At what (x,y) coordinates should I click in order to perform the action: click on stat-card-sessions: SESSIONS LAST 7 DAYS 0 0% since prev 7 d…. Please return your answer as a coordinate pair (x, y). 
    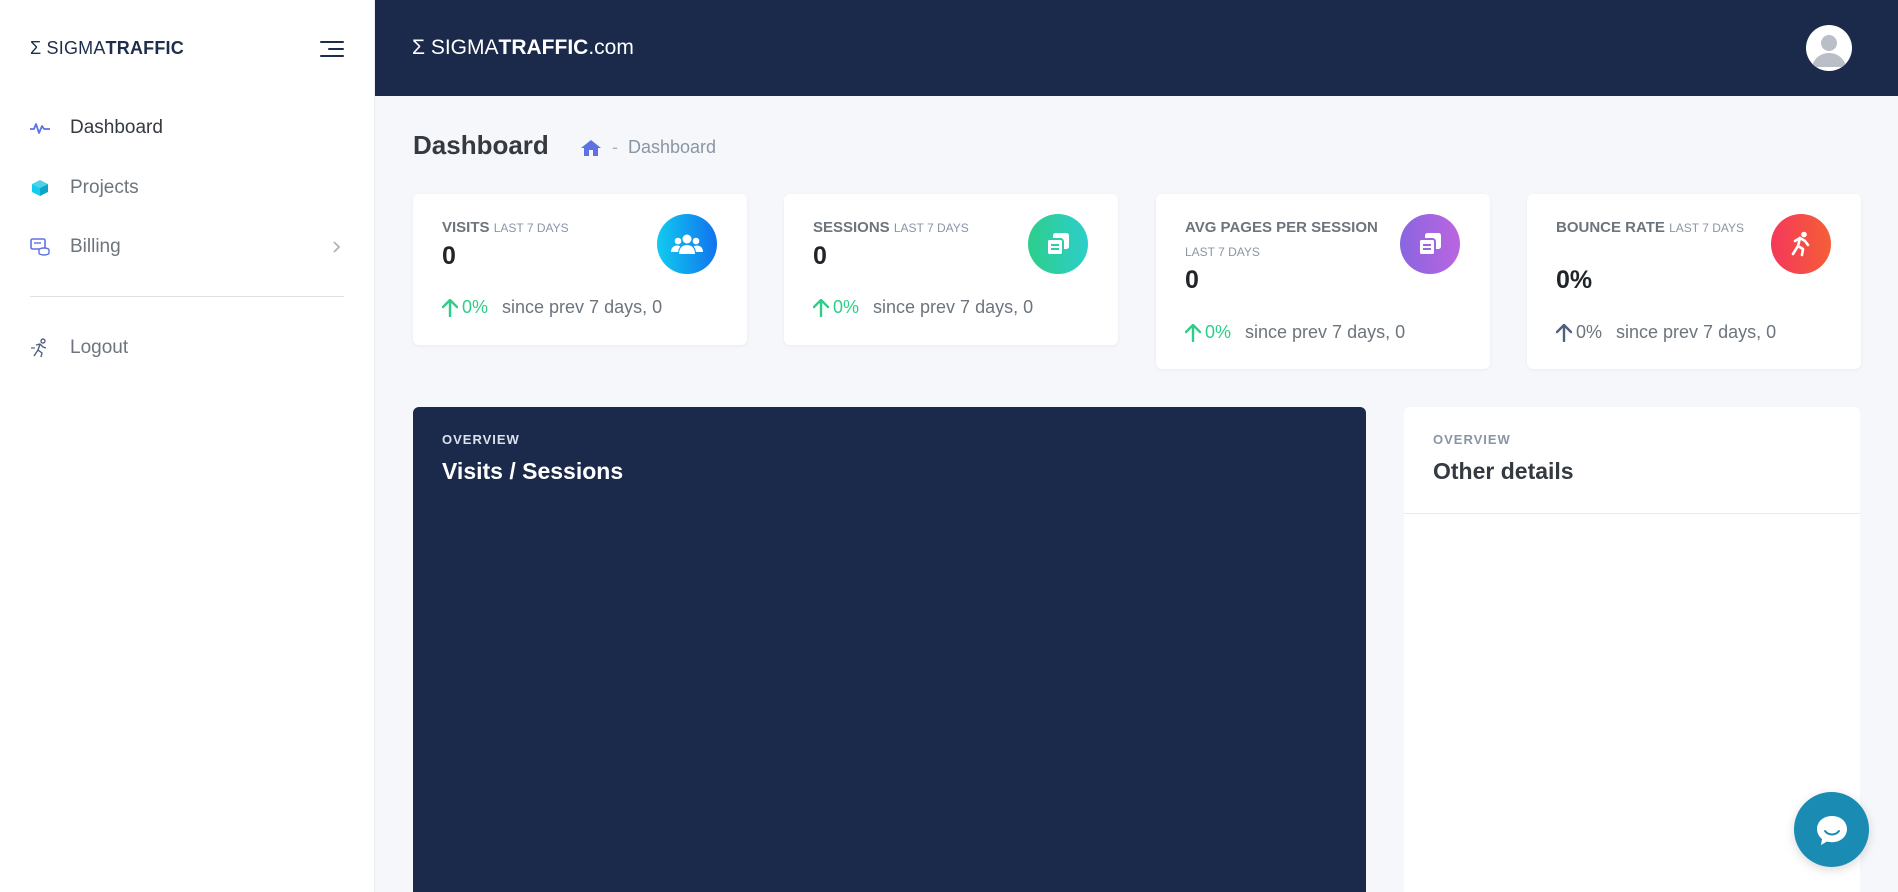
    Looking at the image, I should click on (951, 269).